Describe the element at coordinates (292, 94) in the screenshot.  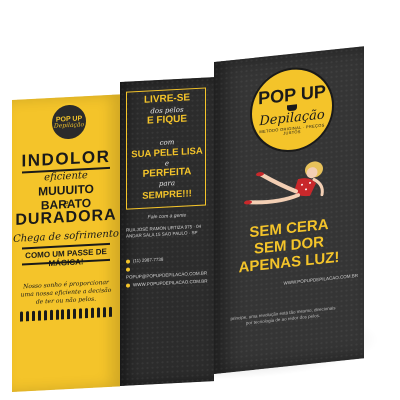
I see `logo-title: POP UP` at that location.